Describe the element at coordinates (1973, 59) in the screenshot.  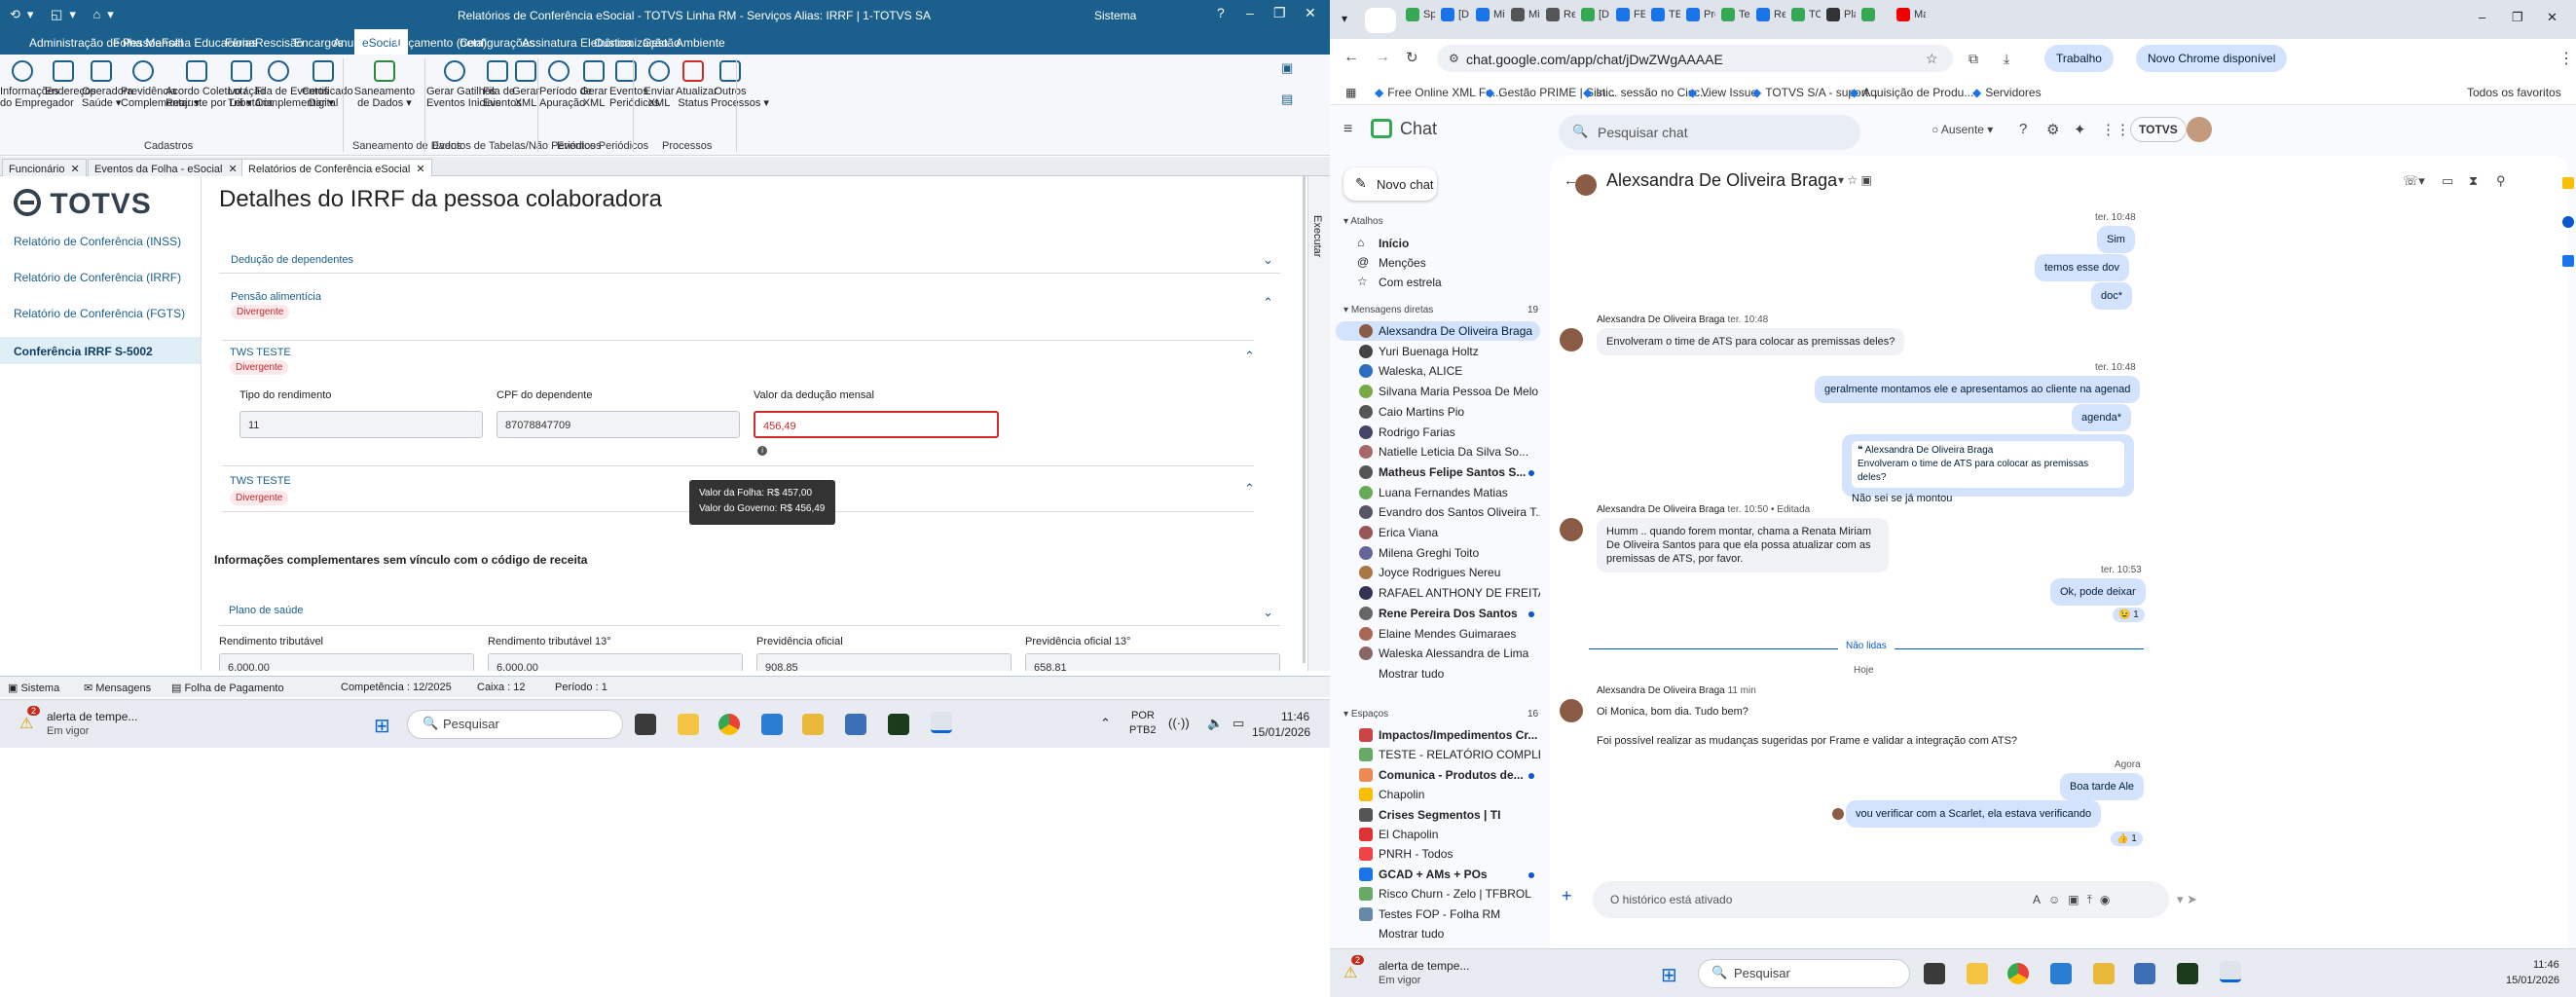
I see `extensions-icon: ⧉` at that location.